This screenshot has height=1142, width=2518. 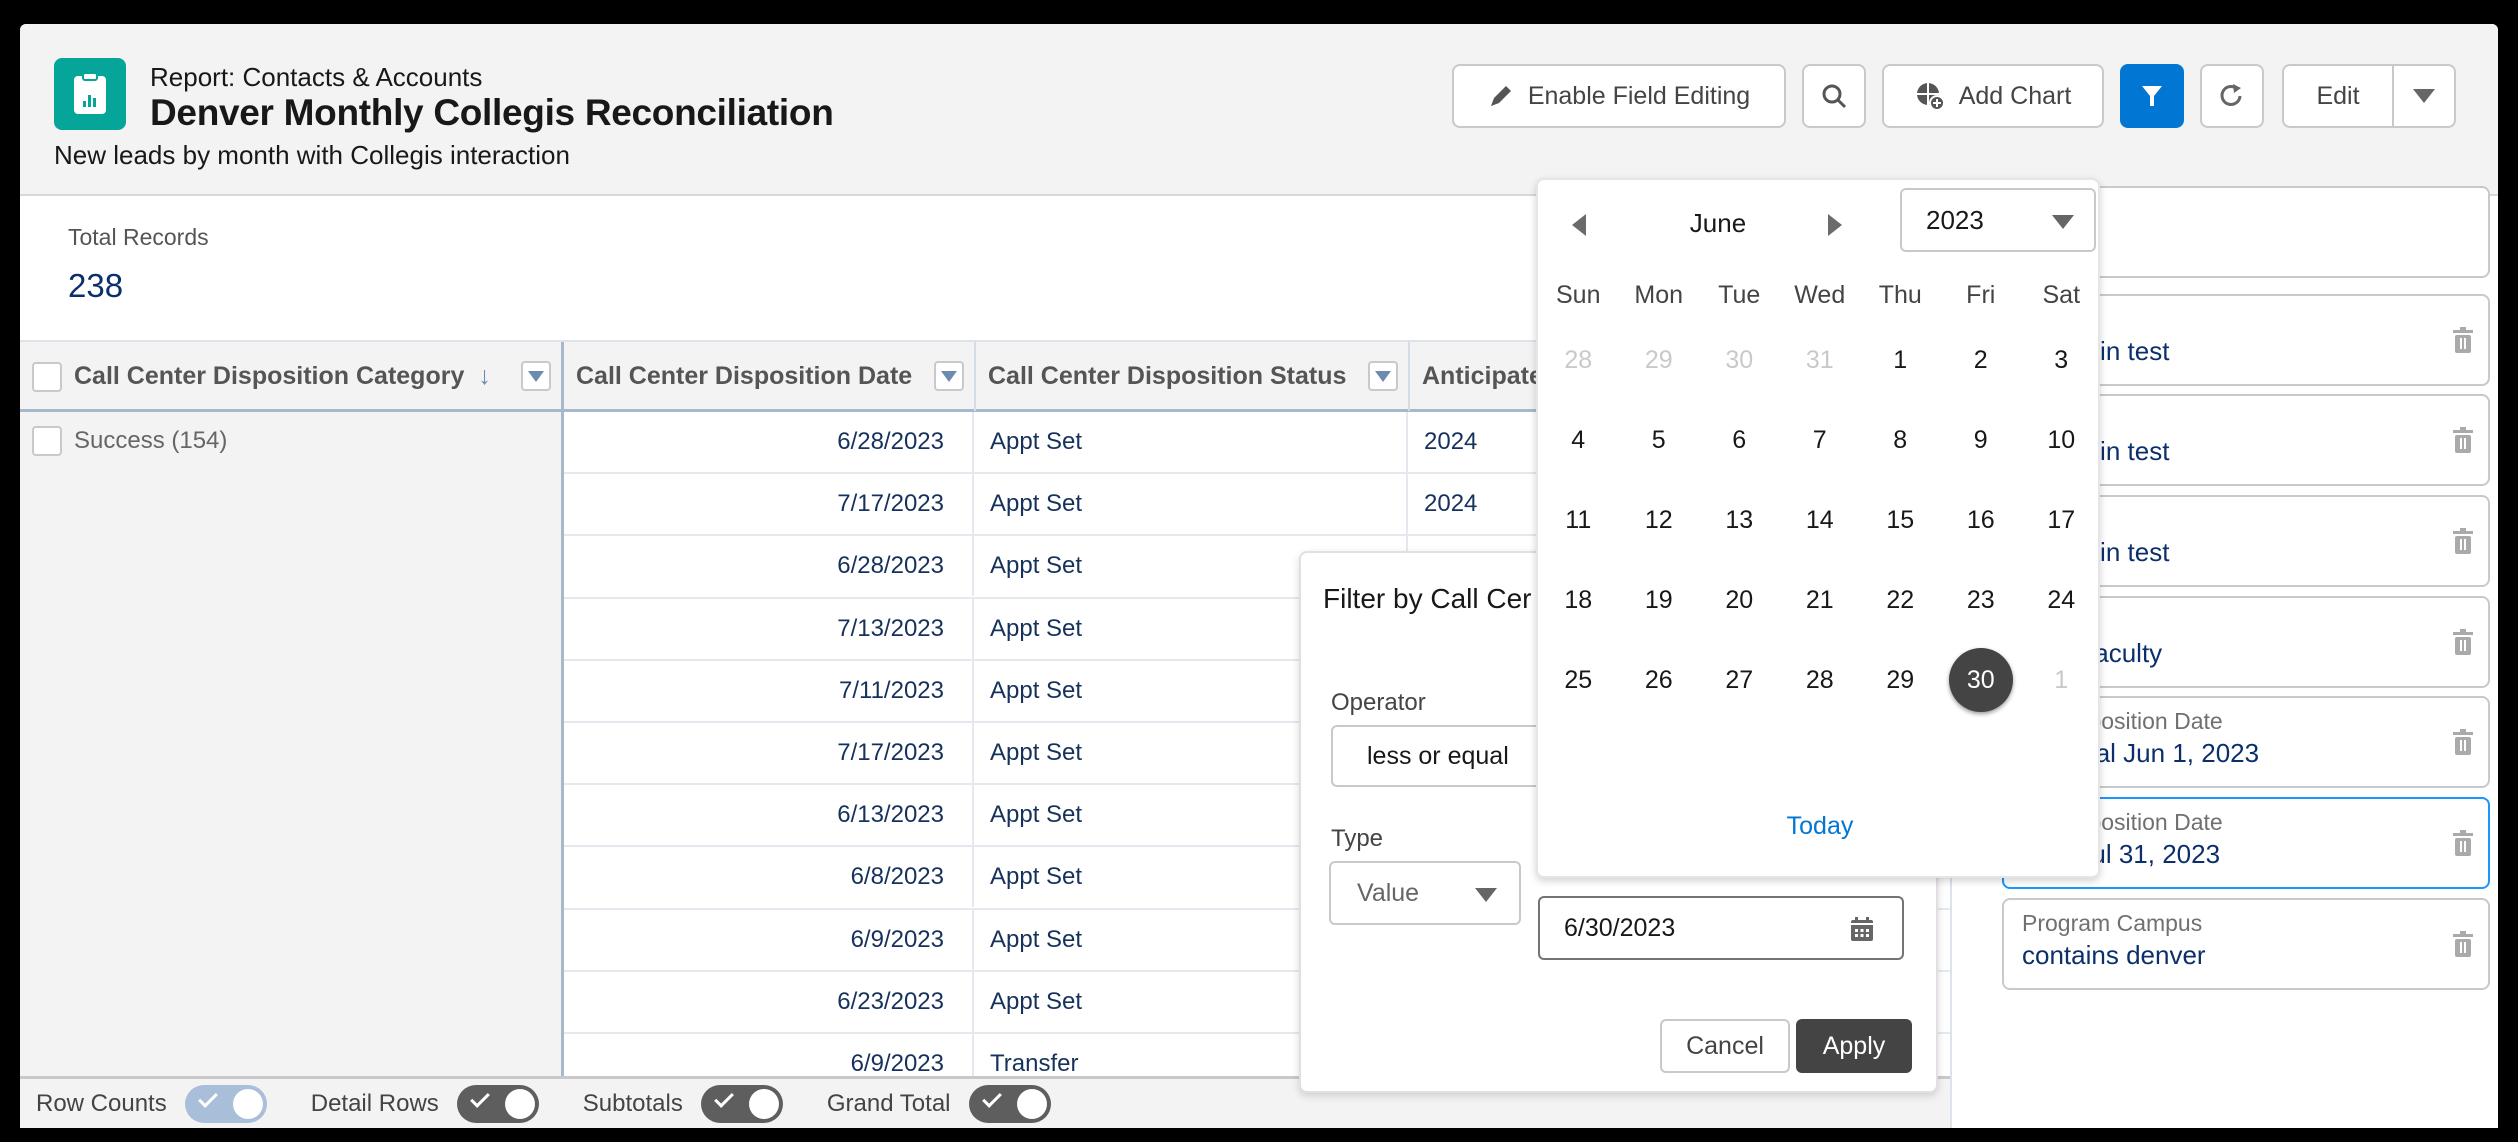 I want to click on toggle-subtotals, so click(x=741, y=1103).